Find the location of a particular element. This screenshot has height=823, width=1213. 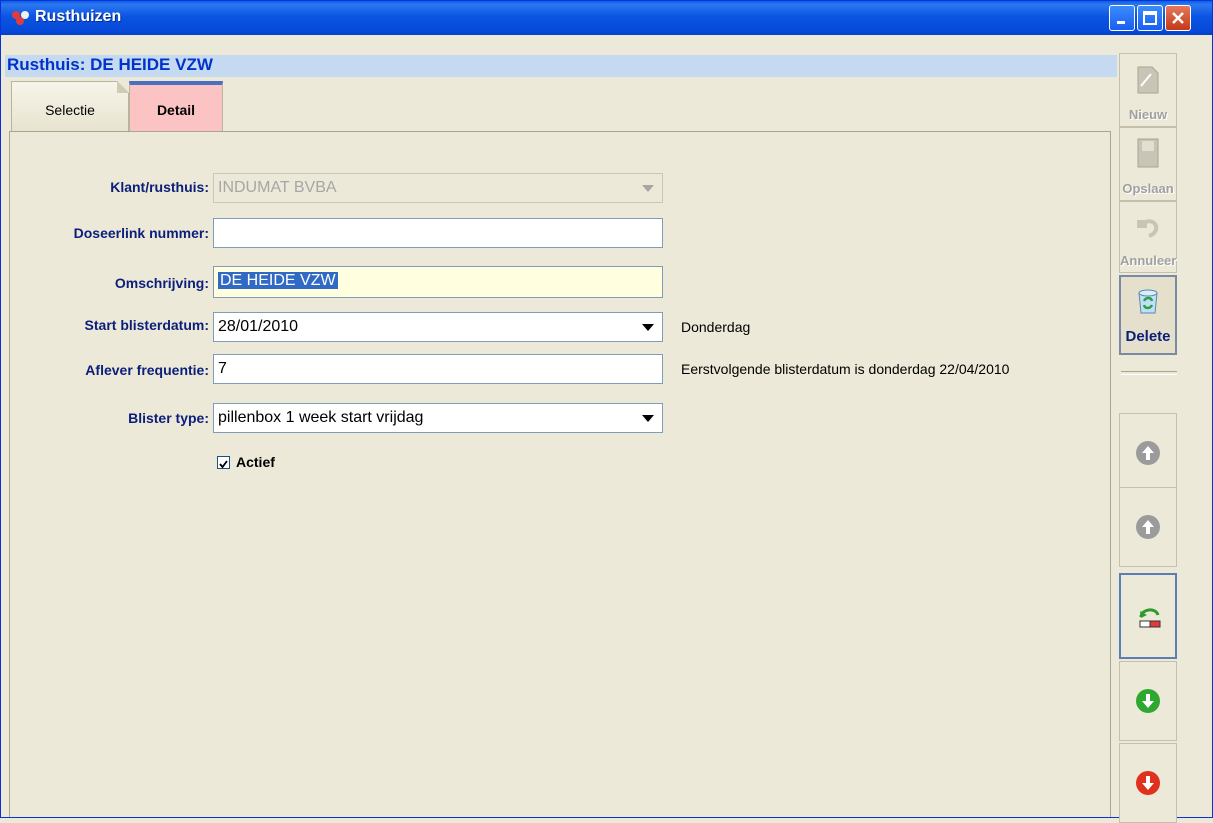

first-record-button is located at coordinates (1148, 453).